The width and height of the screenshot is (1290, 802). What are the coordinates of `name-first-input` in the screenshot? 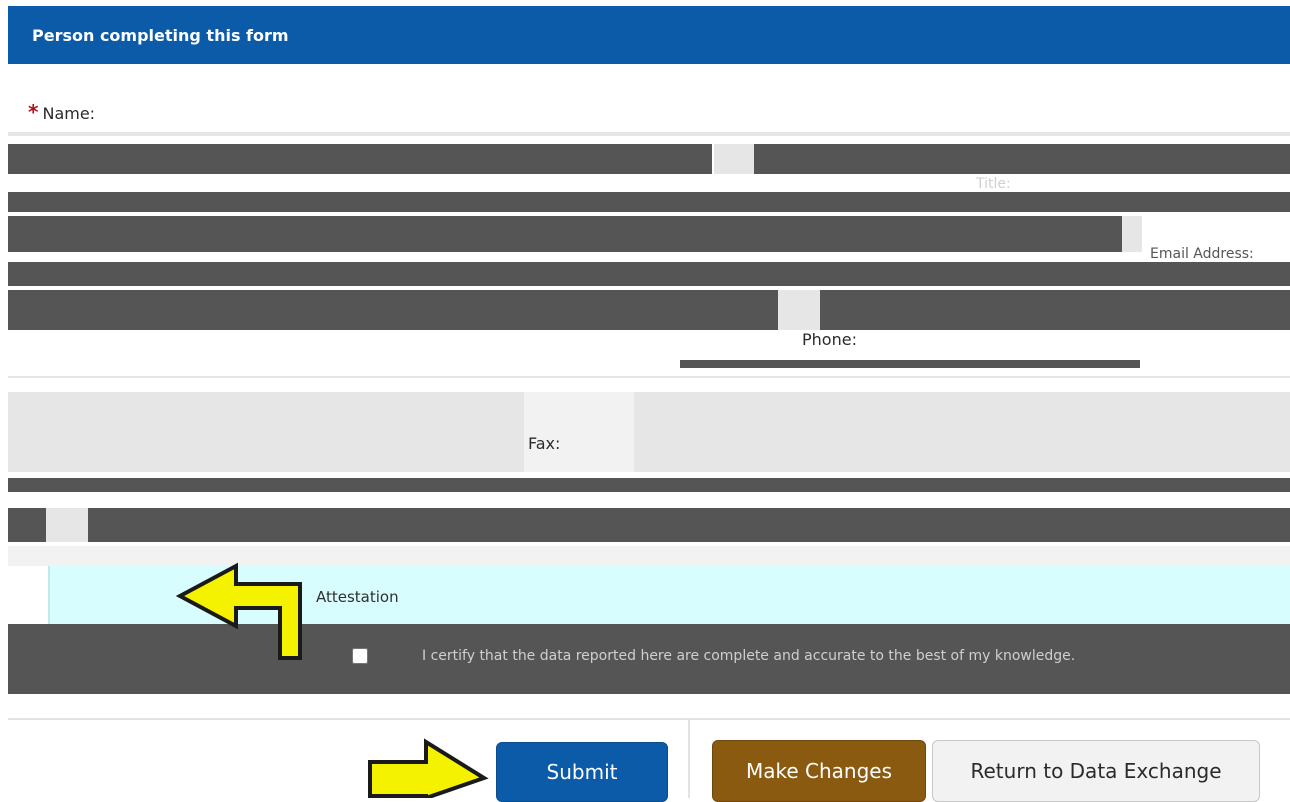 It's located at (360, 159).